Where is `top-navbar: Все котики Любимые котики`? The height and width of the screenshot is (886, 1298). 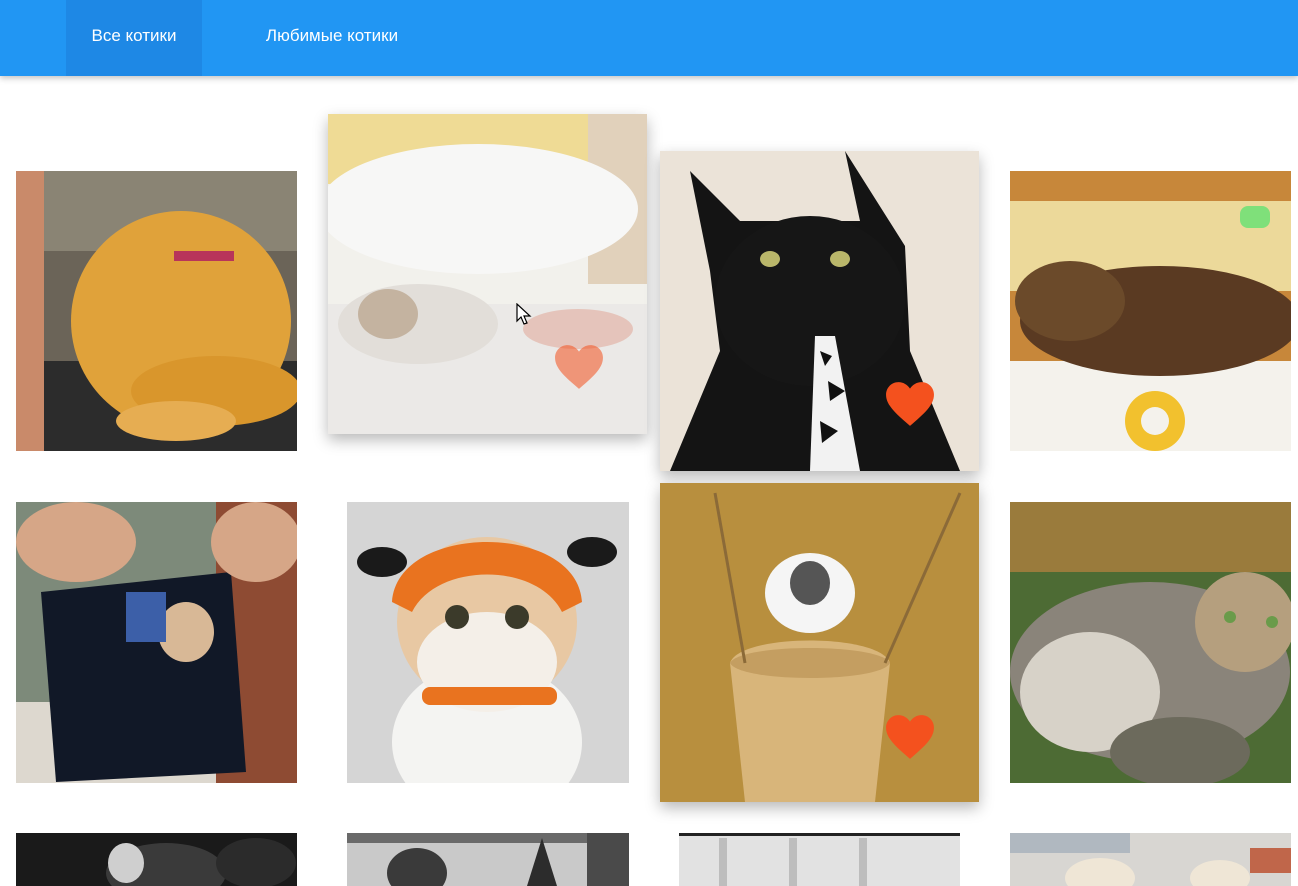
top-navbar: Все котики Любимые котики is located at coordinates (649, 38).